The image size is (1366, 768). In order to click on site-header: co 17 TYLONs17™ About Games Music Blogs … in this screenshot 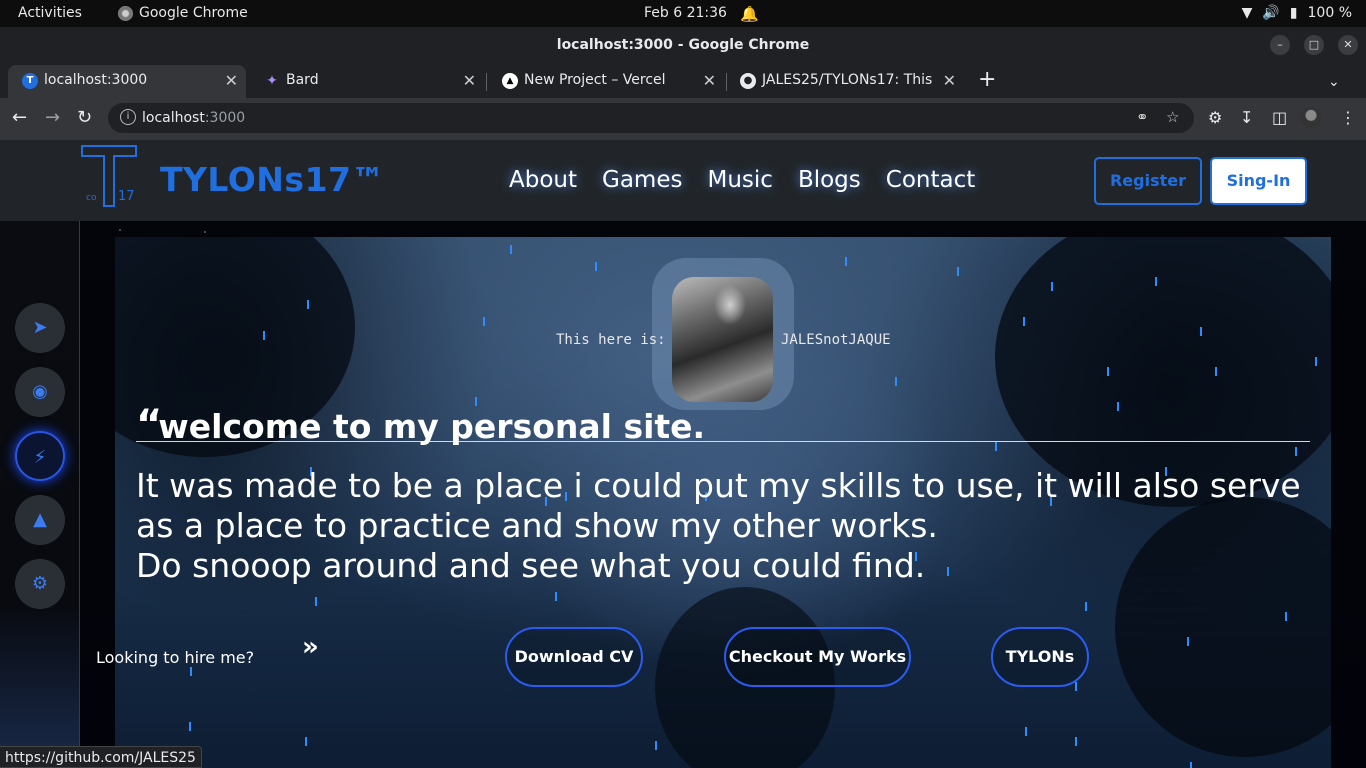, I will do `click(683, 180)`.